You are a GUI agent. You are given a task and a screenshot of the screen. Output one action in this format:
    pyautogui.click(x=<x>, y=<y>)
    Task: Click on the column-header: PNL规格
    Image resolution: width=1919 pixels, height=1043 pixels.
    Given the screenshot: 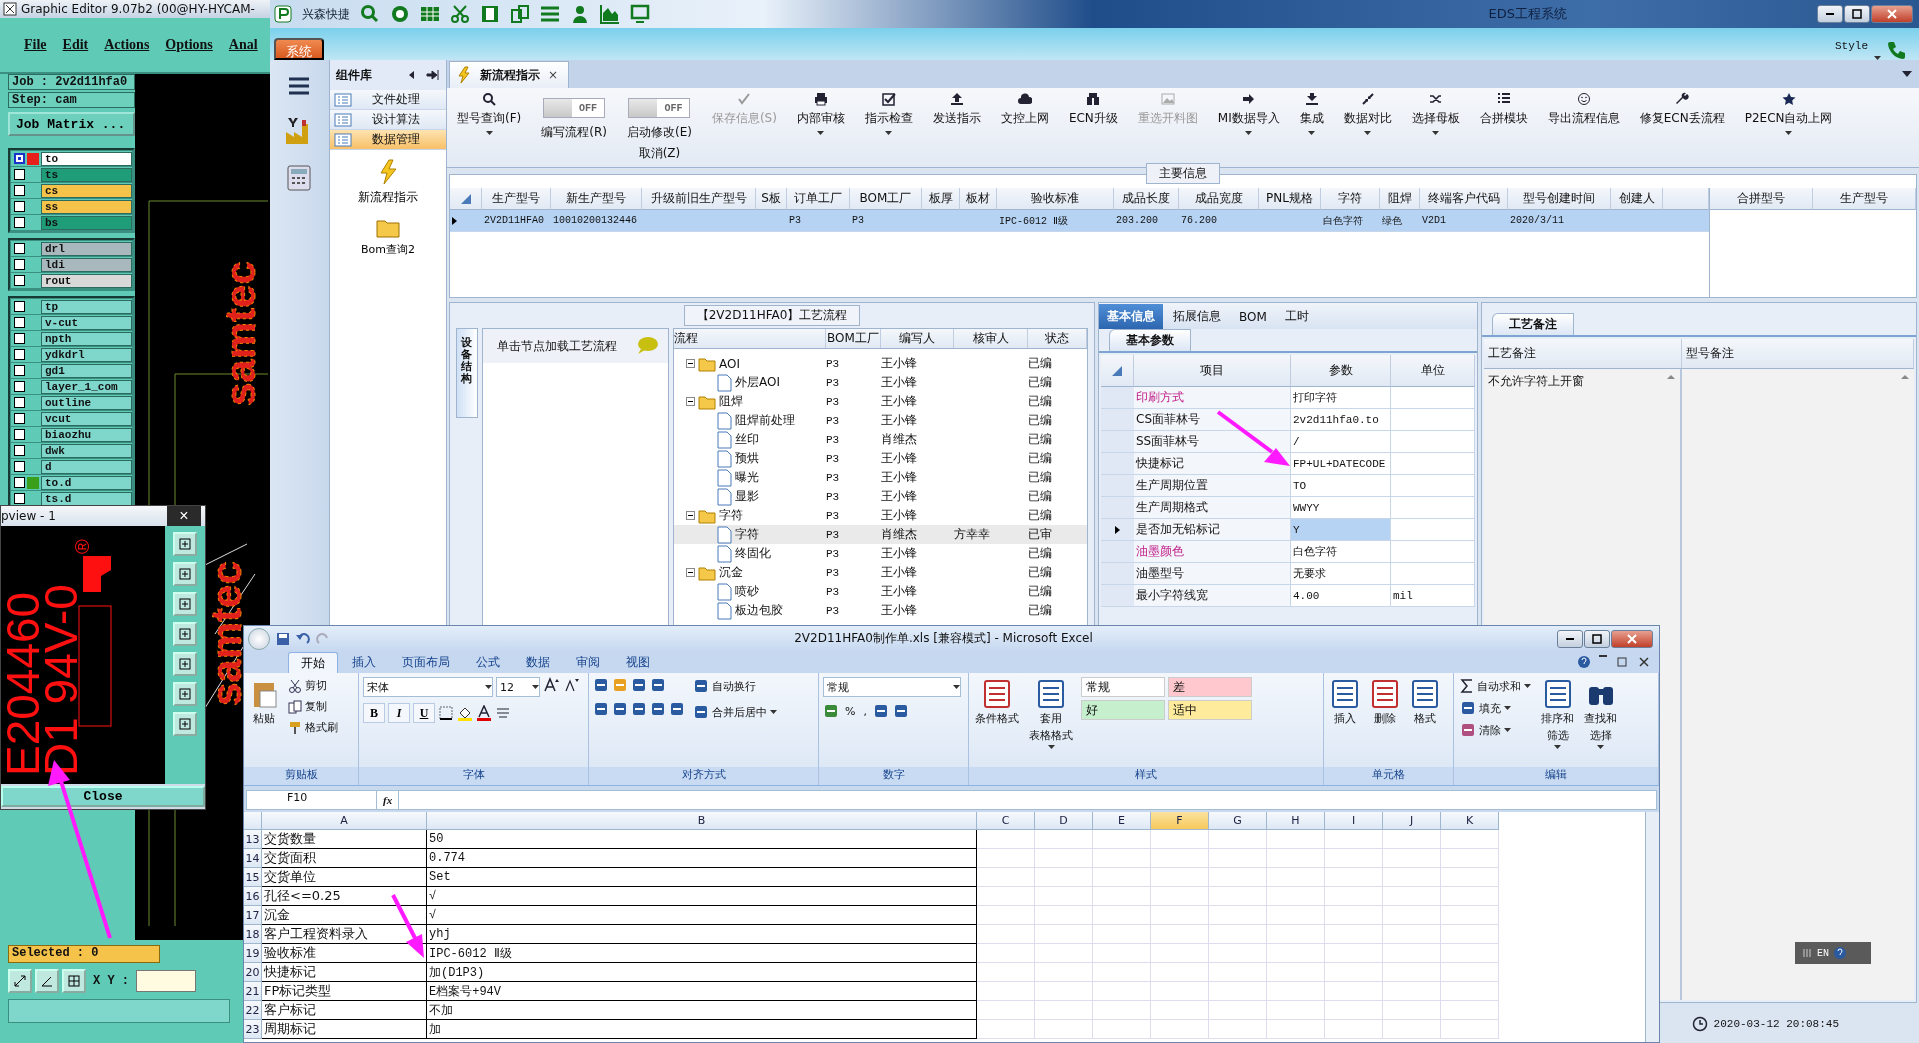 What is the action you would take?
    pyautogui.click(x=1290, y=199)
    